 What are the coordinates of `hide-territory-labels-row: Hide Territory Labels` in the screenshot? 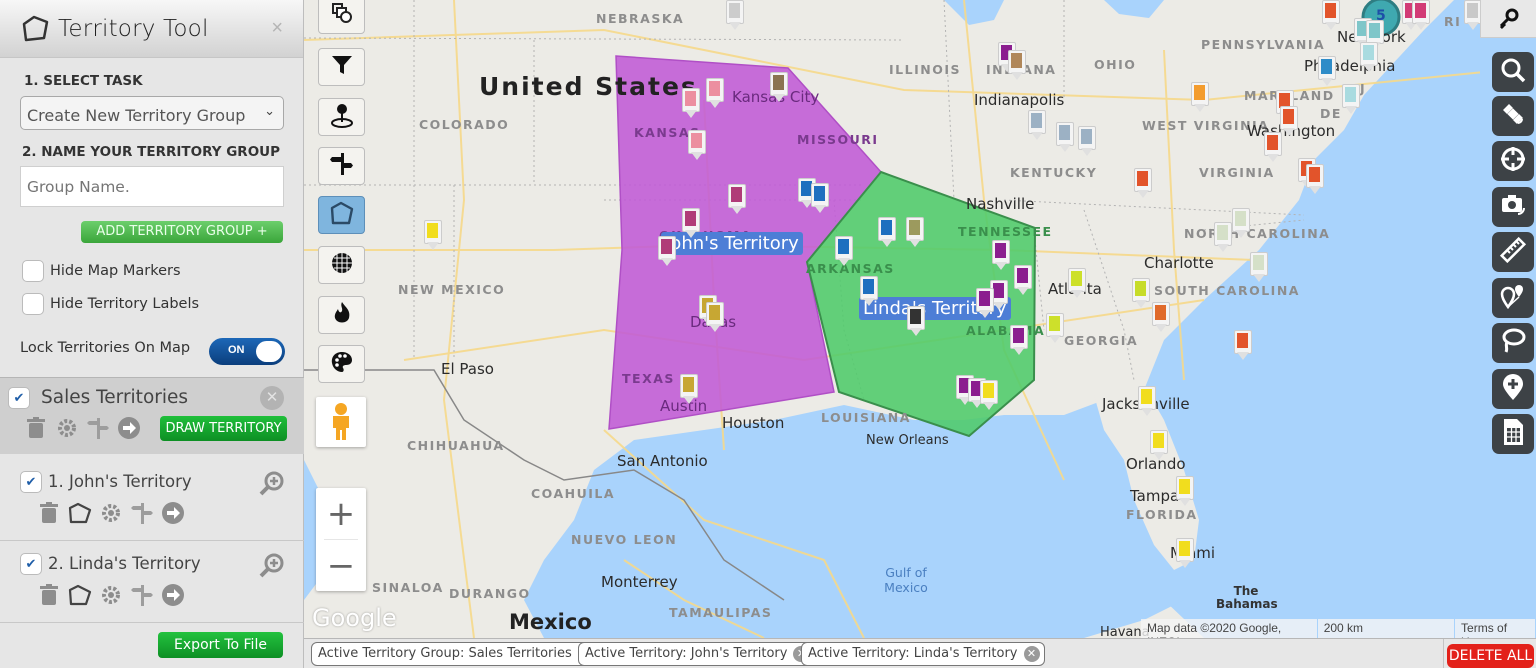 It's located at (110, 304).